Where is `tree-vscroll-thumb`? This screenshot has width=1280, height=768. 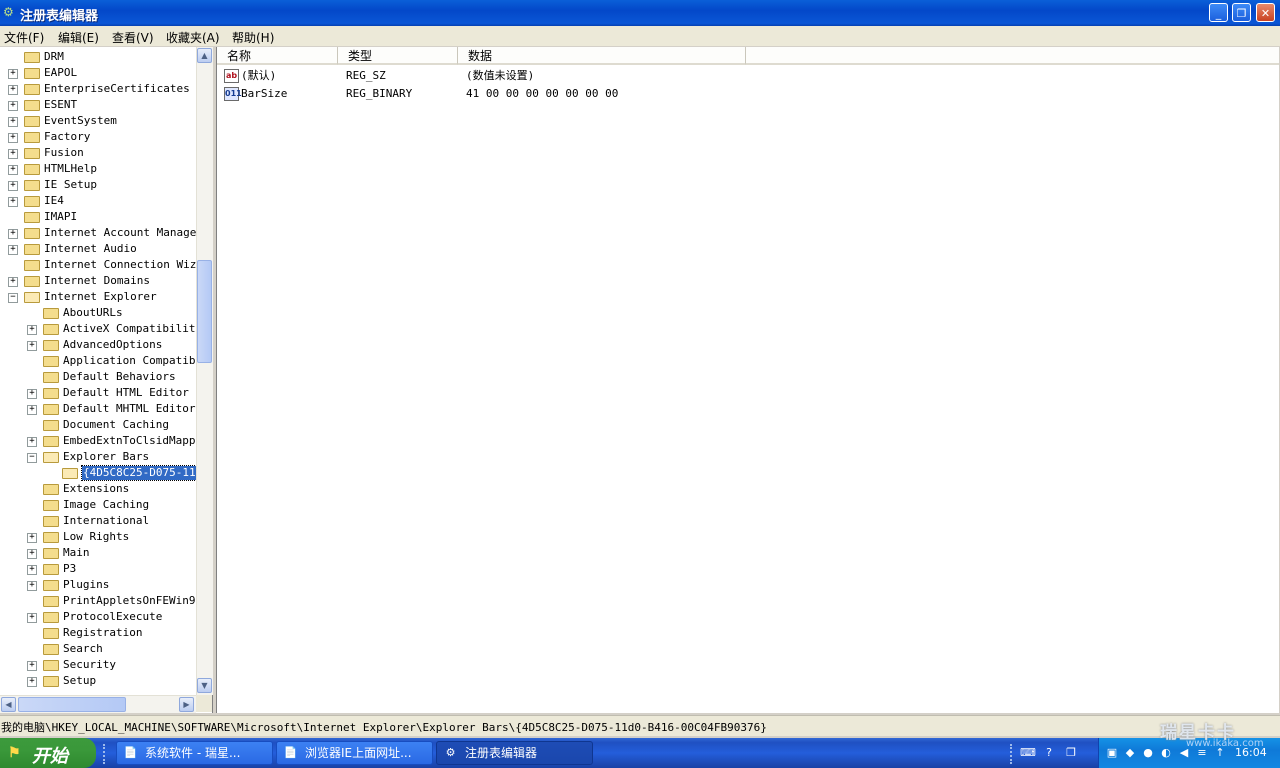 tree-vscroll-thumb is located at coordinates (204, 311).